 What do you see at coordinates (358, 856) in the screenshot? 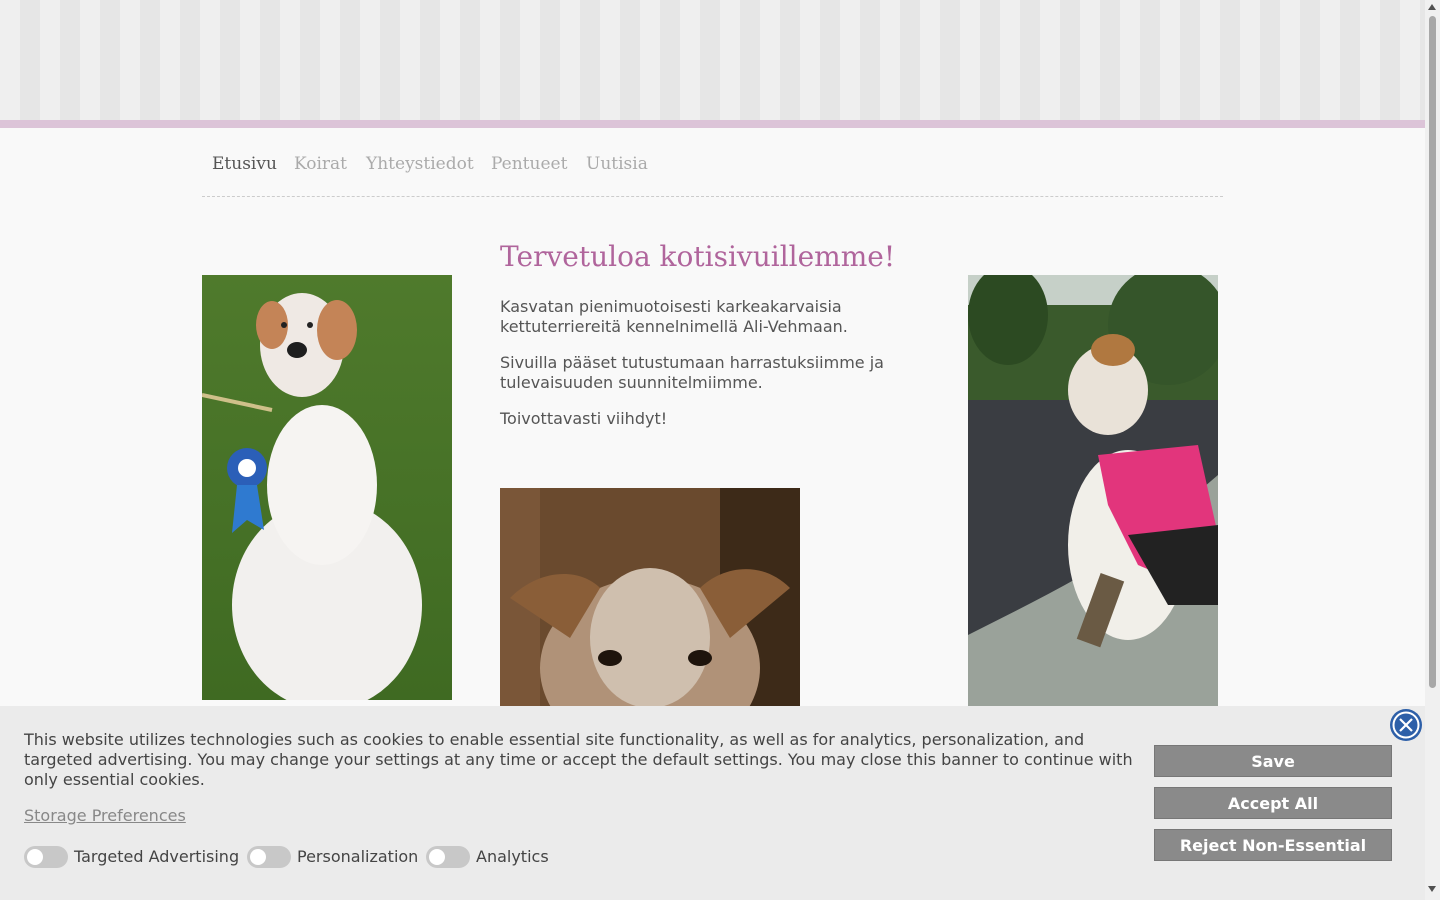
I see `toggle-label: Personalization` at bounding box center [358, 856].